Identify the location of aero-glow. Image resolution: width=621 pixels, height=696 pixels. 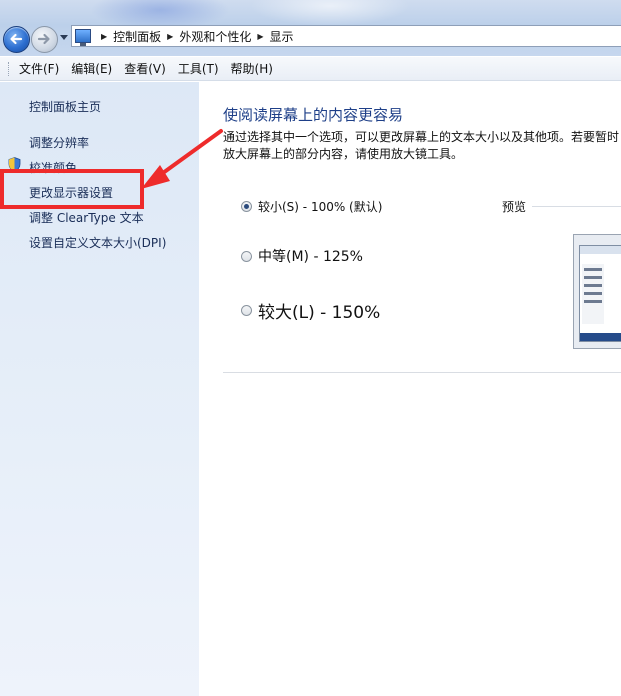
(330, 13).